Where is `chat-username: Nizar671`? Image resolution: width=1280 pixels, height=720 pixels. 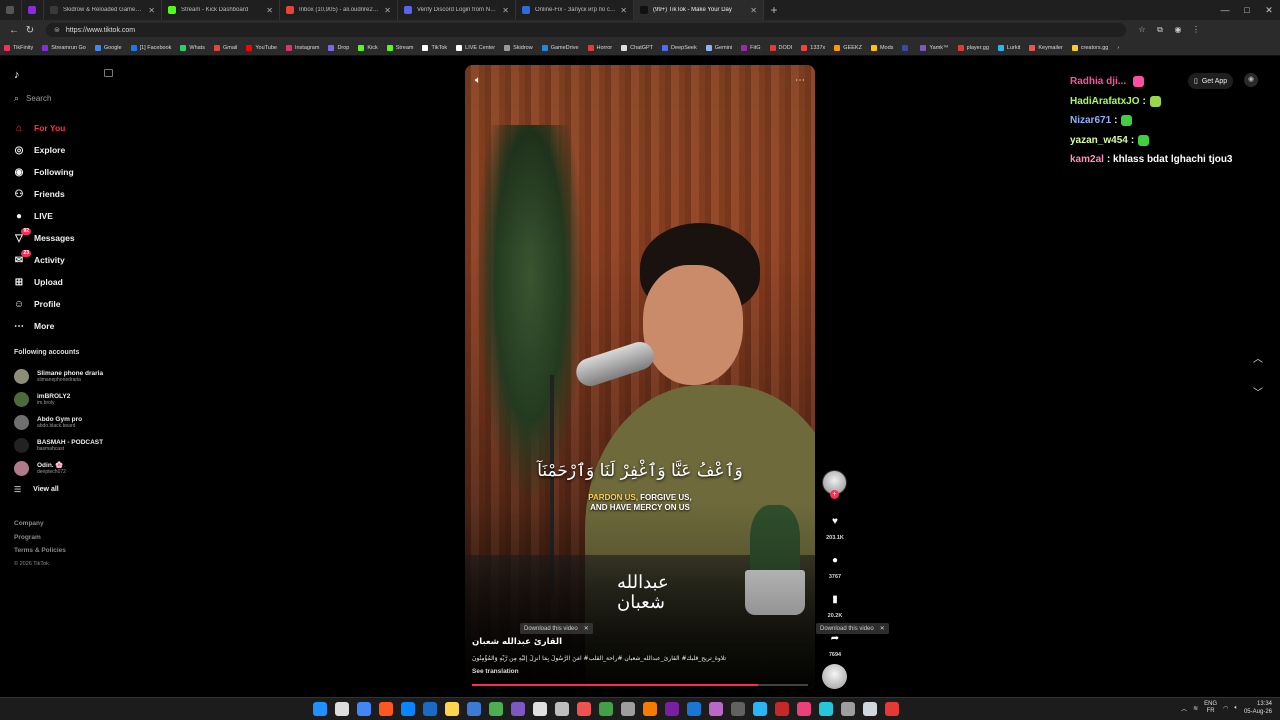
chat-username: Nizar671 is located at coordinates (1090, 120).